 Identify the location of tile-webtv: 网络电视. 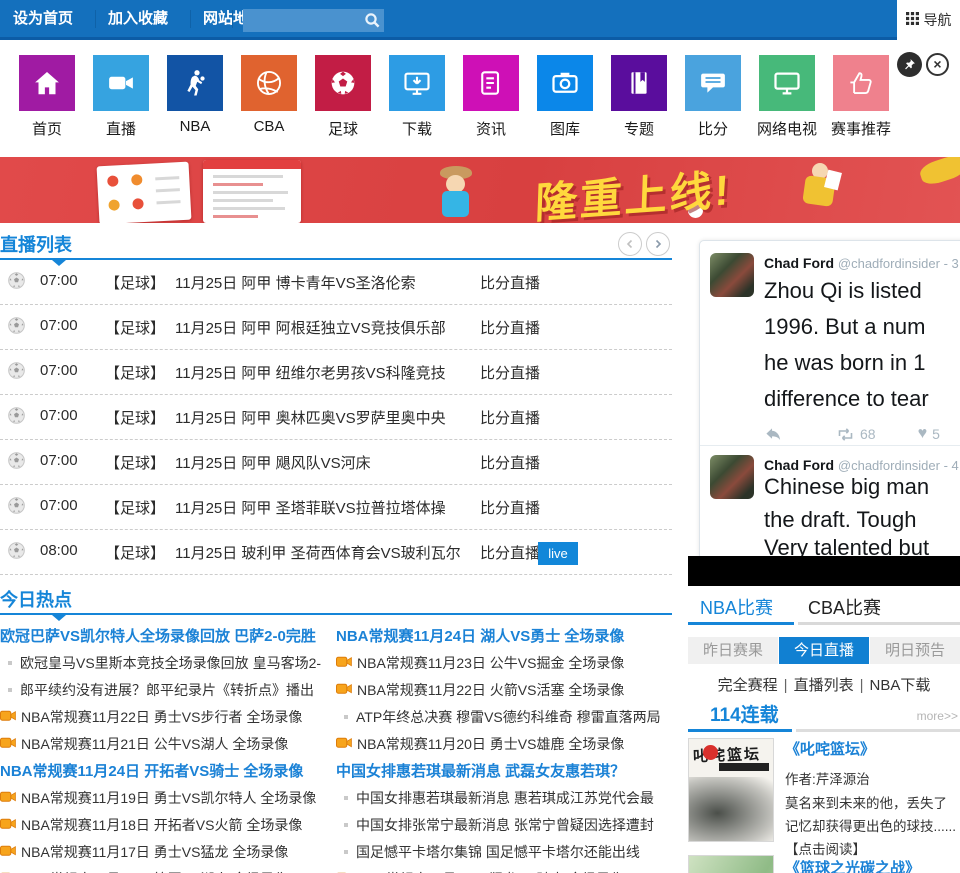
(787, 97).